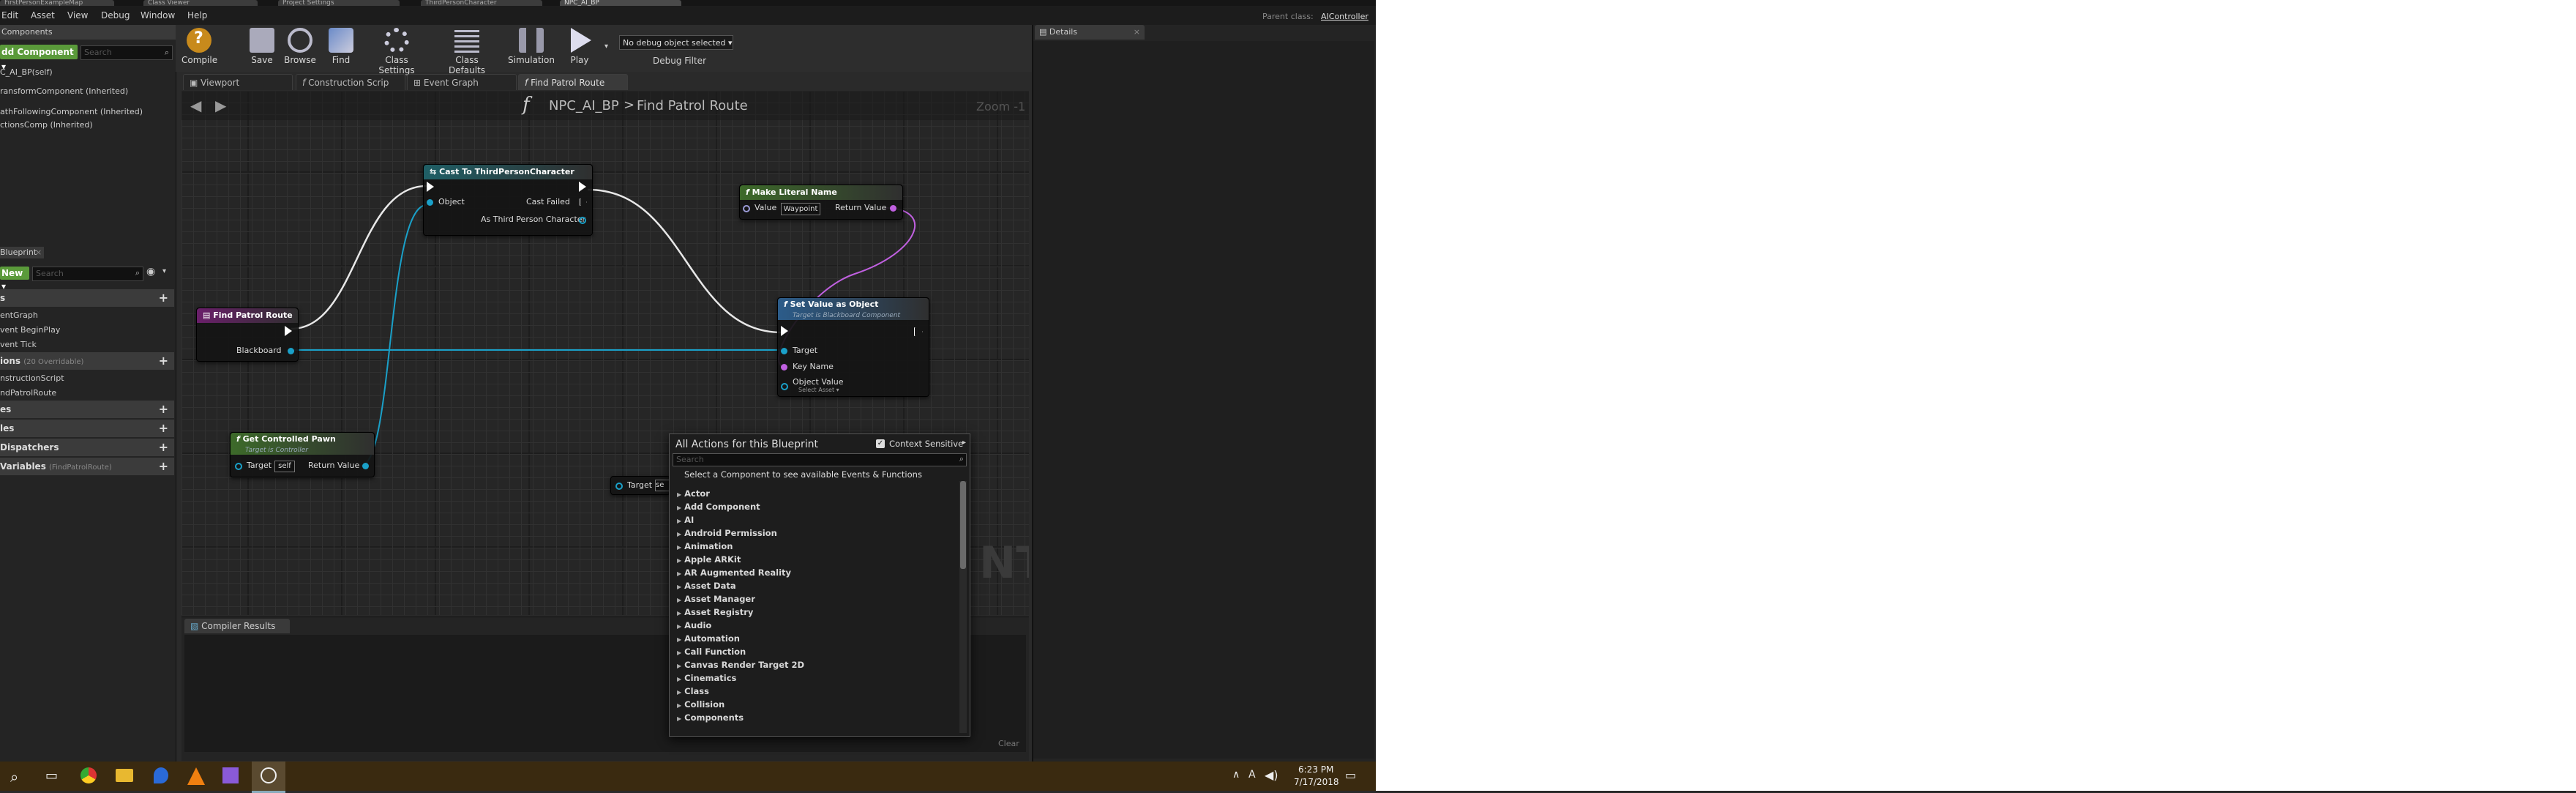 The width and height of the screenshot is (2576, 793). What do you see at coordinates (262, 47) in the screenshot?
I see `save-button: Save` at bounding box center [262, 47].